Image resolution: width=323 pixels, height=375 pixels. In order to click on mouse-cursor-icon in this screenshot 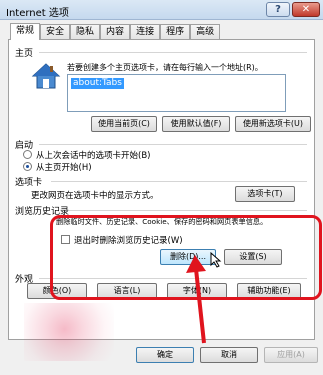, I will do `click(216, 260)`.